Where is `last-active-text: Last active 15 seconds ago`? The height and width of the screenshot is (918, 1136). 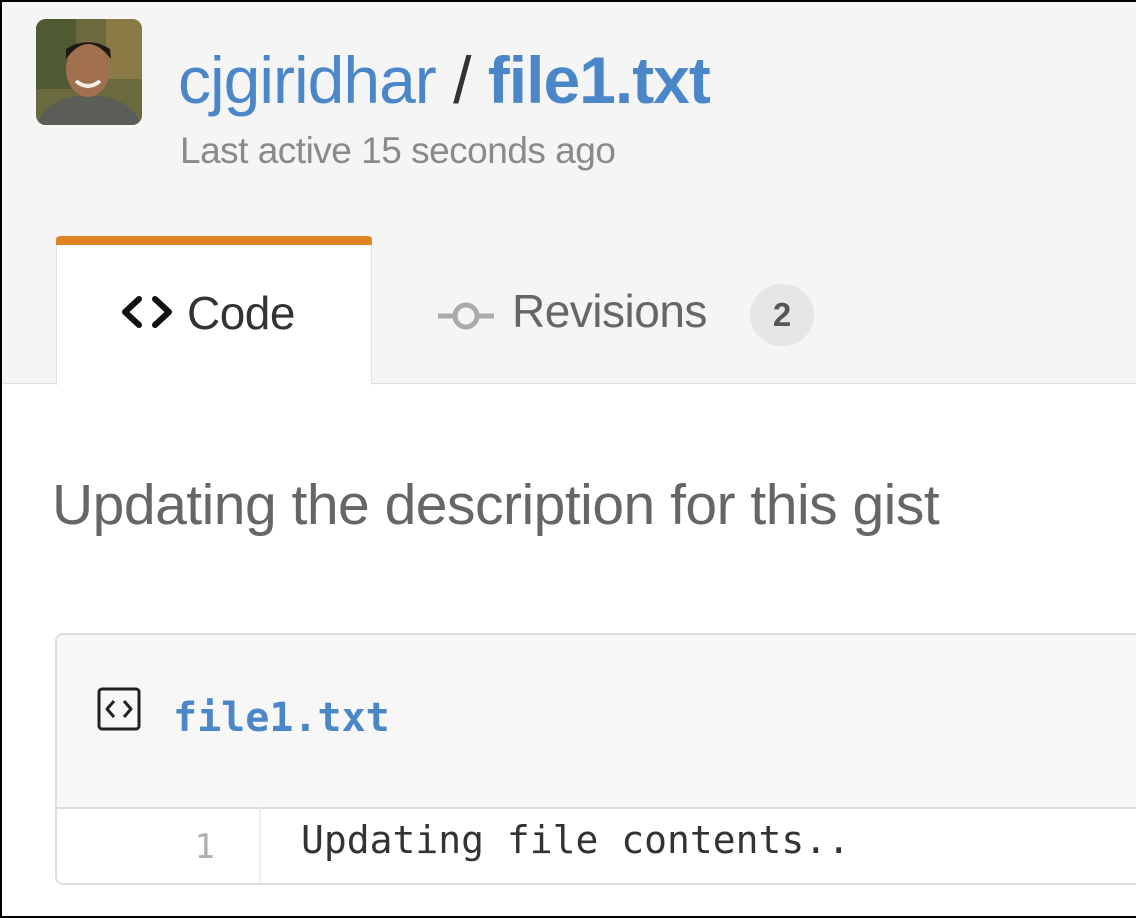 last-active-text: Last active 15 seconds ago is located at coordinates (398, 150).